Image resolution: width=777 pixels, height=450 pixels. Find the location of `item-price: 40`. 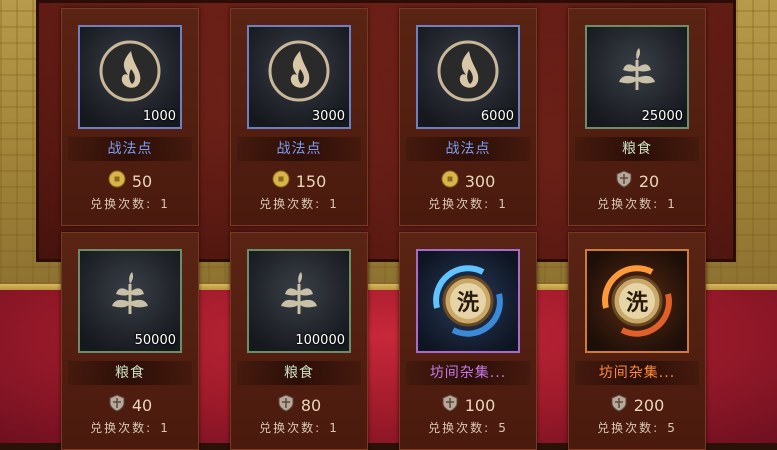

item-price: 40 is located at coordinates (130, 405).